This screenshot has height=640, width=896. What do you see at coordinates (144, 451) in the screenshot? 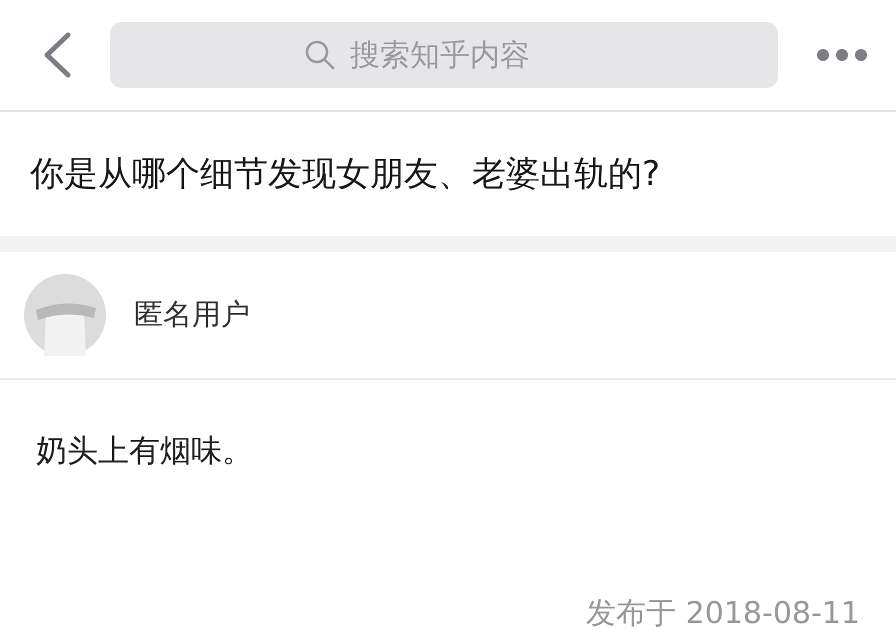
I see `answer-text: 奶头上有烟味。` at bounding box center [144, 451].